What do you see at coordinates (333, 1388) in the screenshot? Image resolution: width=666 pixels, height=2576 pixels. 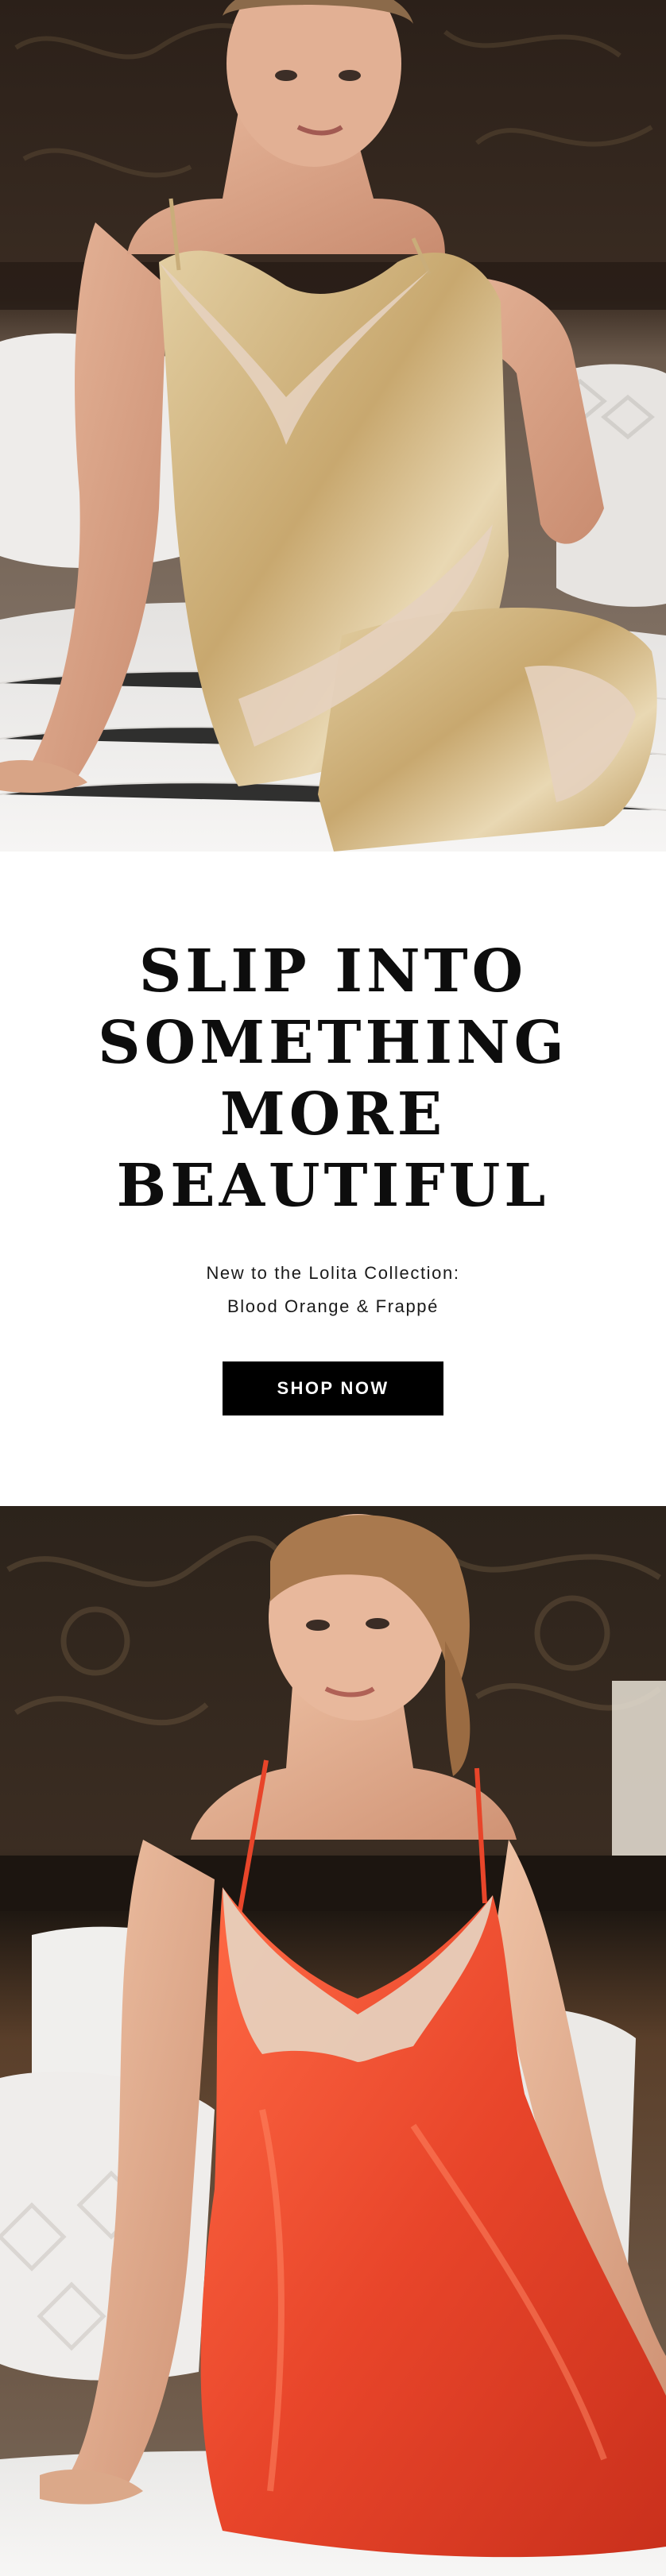 I see `shop-now-button: SHOP NOW` at bounding box center [333, 1388].